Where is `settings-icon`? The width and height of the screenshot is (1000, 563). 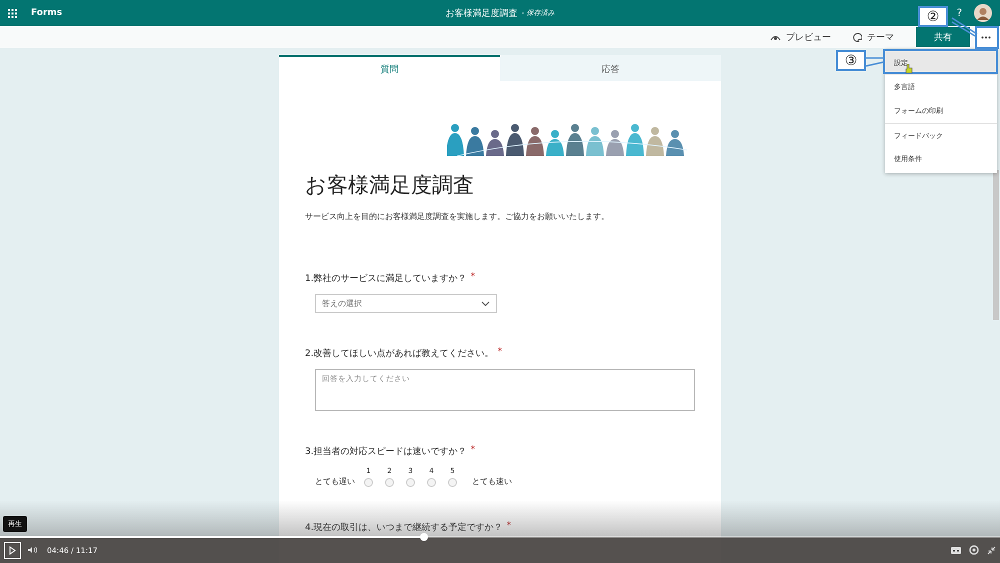
settings-icon is located at coordinates (974, 550).